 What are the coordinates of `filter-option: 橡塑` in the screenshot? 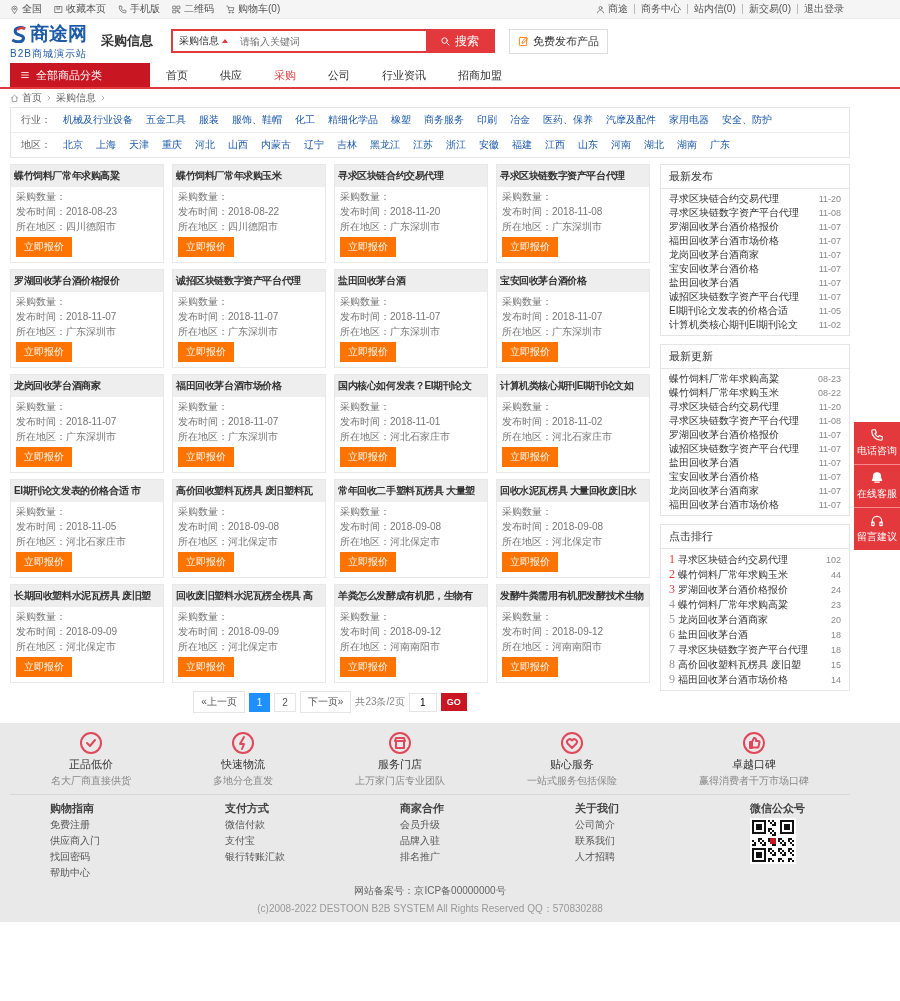 It's located at (401, 120).